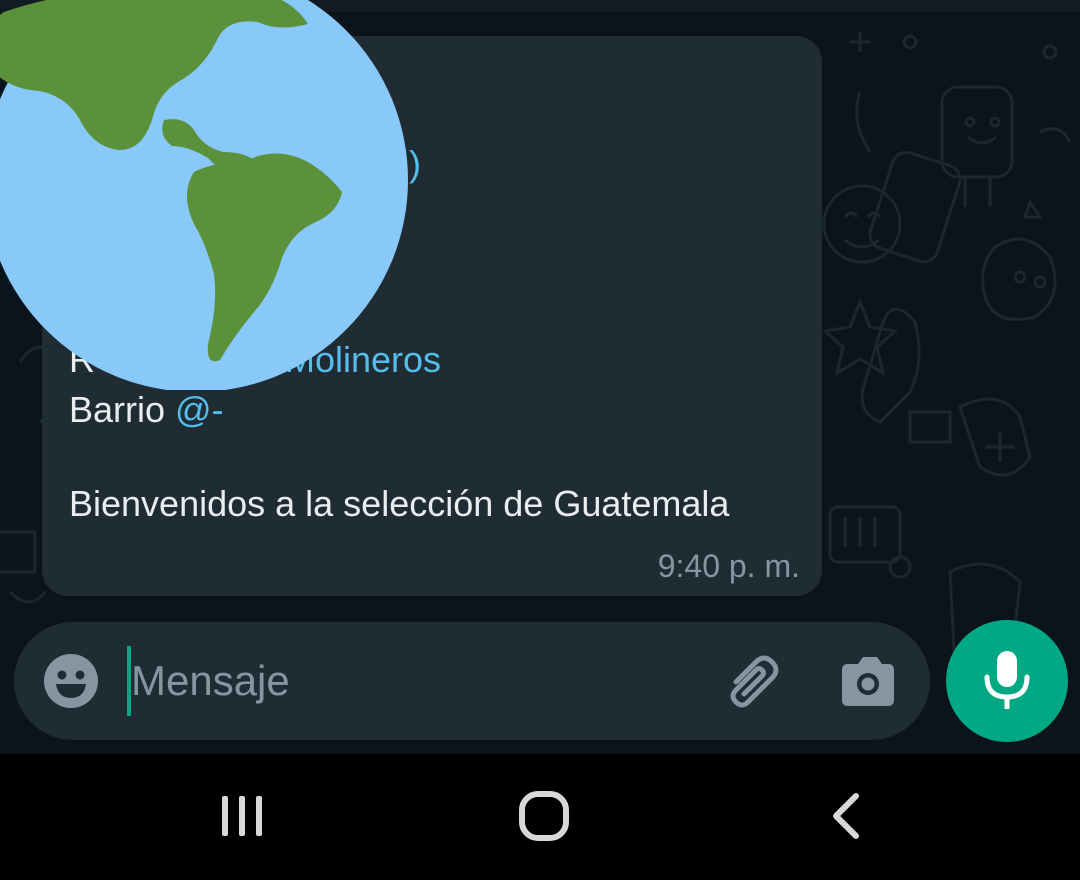 Image resolution: width=1080 pixels, height=880 pixels. Describe the element at coordinates (544, 816) in the screenshot. I see `home-icon` at that location.